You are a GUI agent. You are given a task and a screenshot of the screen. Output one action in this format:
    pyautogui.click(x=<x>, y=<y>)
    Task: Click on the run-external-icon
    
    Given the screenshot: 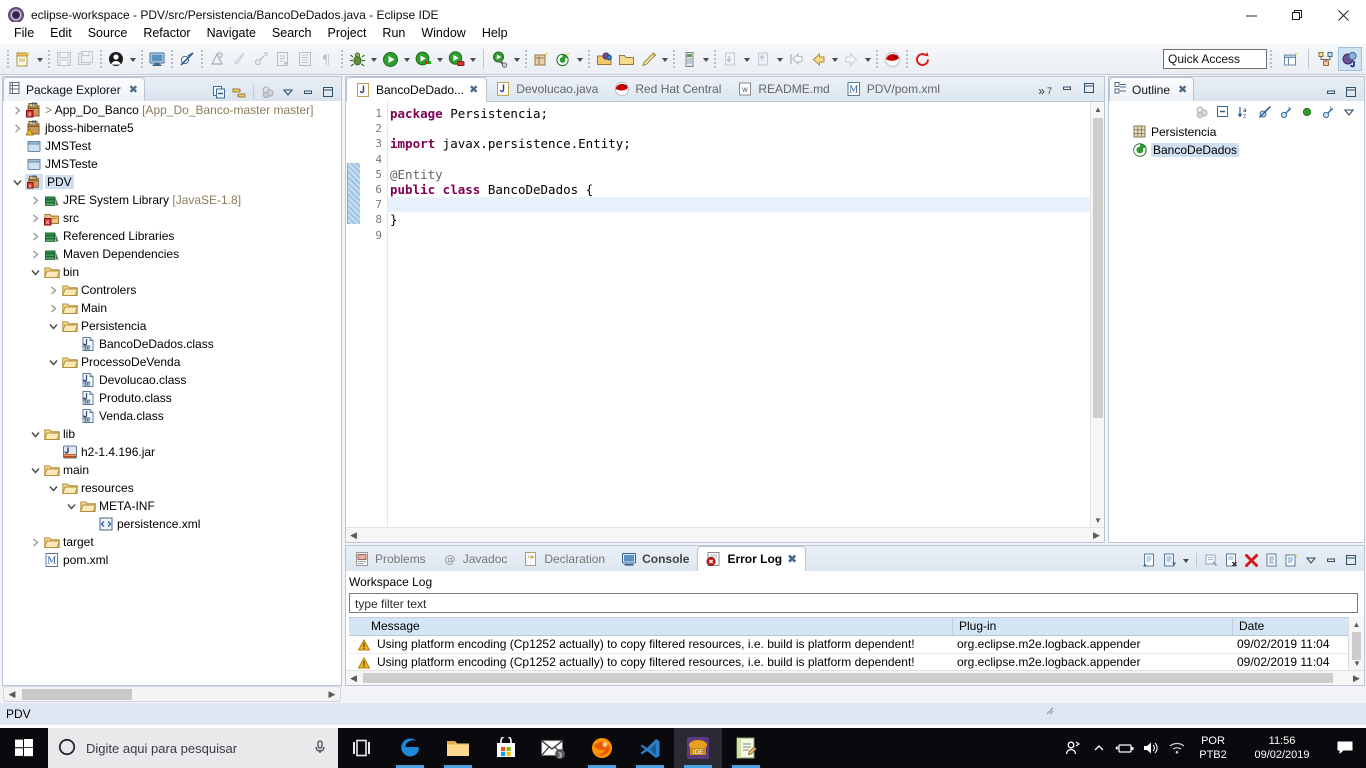 What is the action you would take?
    pyautogui.click(x=456, y=59)
    